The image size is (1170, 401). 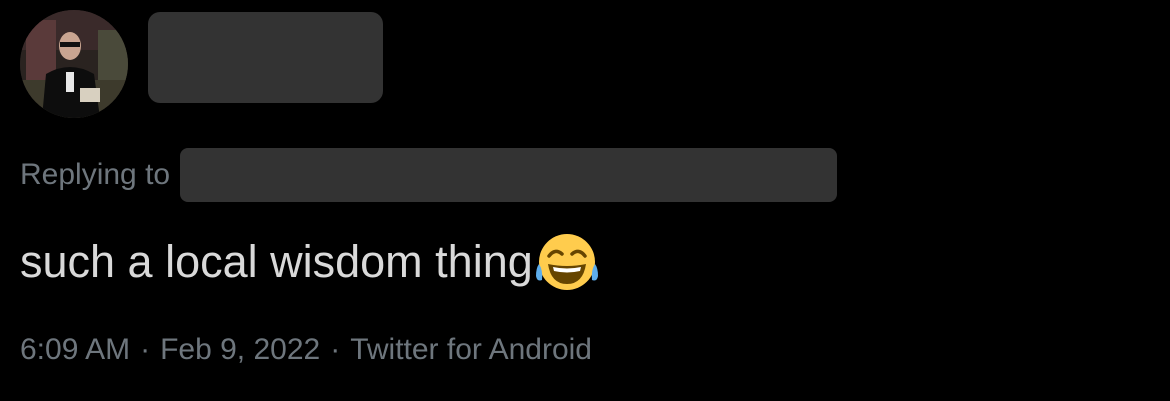 I want to click on tweet-body: such a local wisdom thing, so click(x=309, y=262).